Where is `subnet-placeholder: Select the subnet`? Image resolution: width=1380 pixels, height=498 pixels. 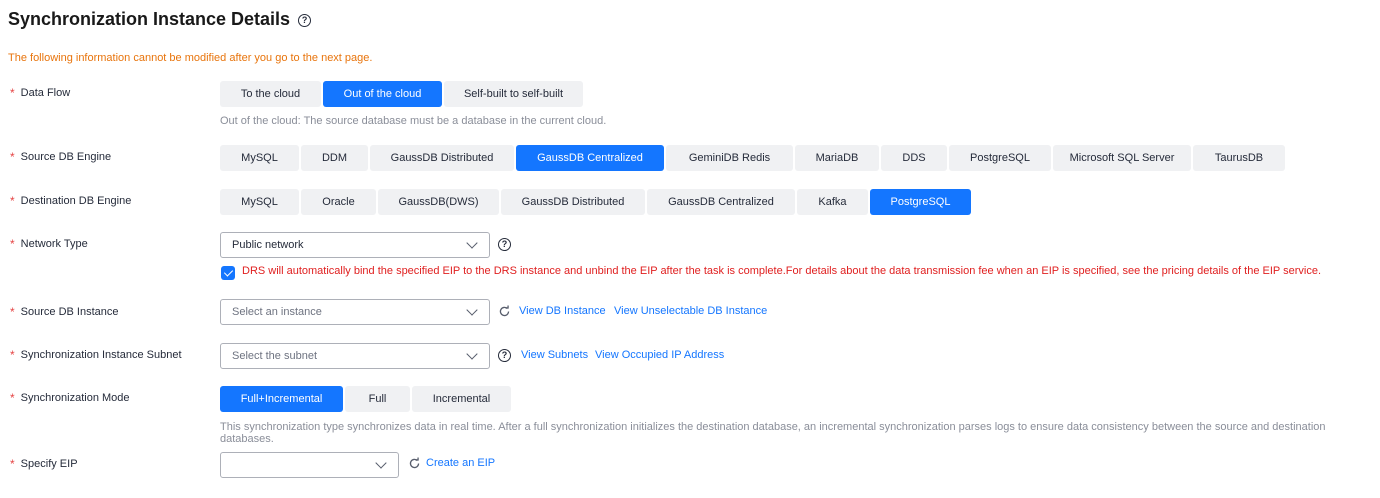 subnet-placeholder: Select the subnet is located at coordinates (275, 356).